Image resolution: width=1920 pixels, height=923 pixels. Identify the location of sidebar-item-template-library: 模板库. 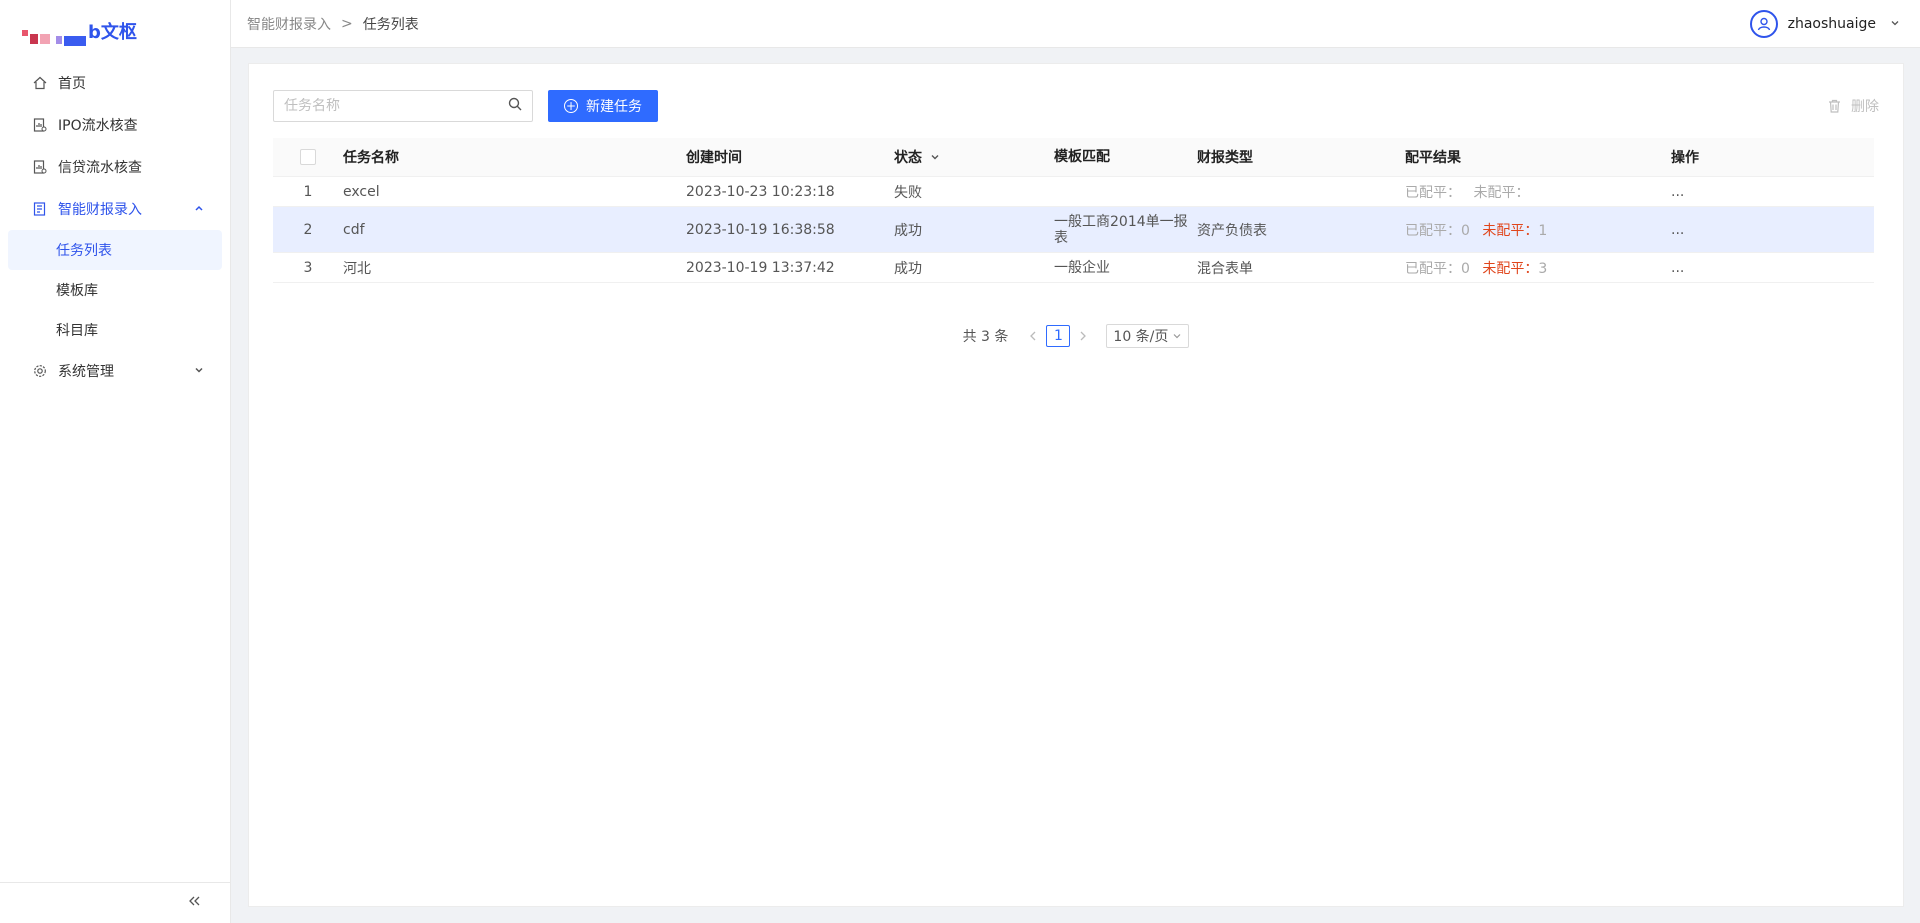
(115, 290).